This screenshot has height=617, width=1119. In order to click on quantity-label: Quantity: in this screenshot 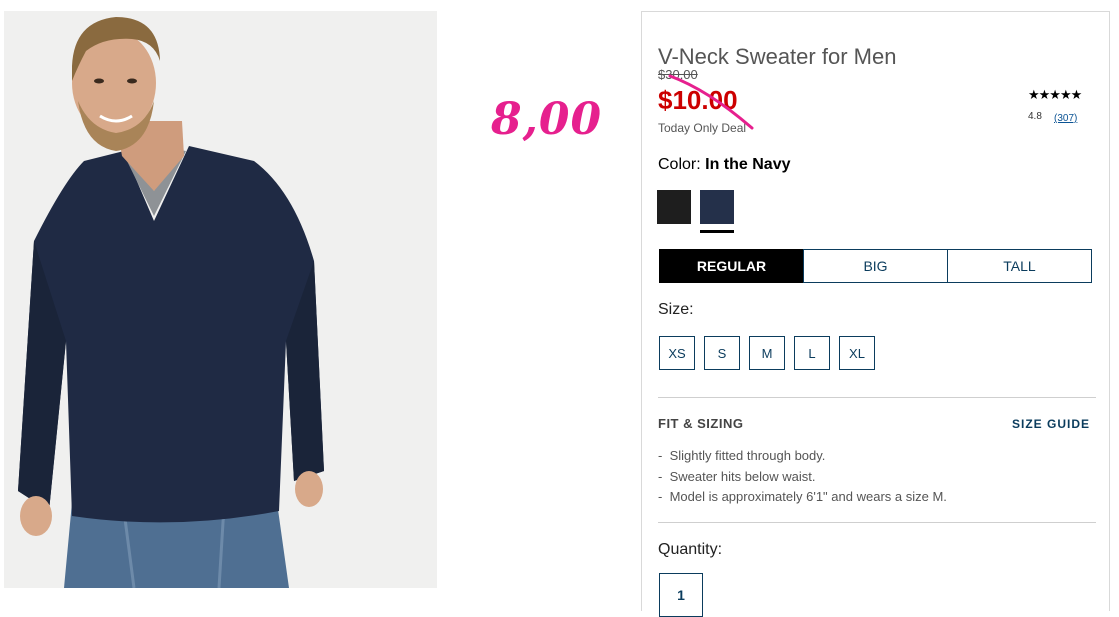, I will do `click(690, 549)`.